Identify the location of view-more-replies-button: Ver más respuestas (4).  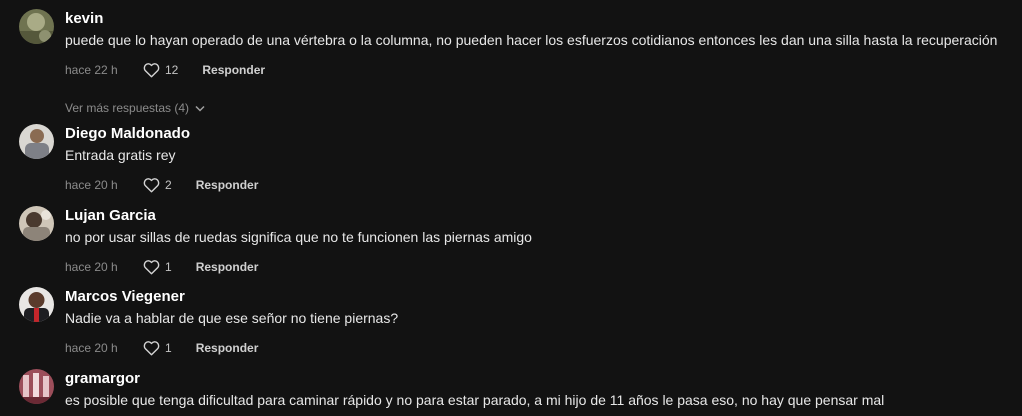
(135, 108).